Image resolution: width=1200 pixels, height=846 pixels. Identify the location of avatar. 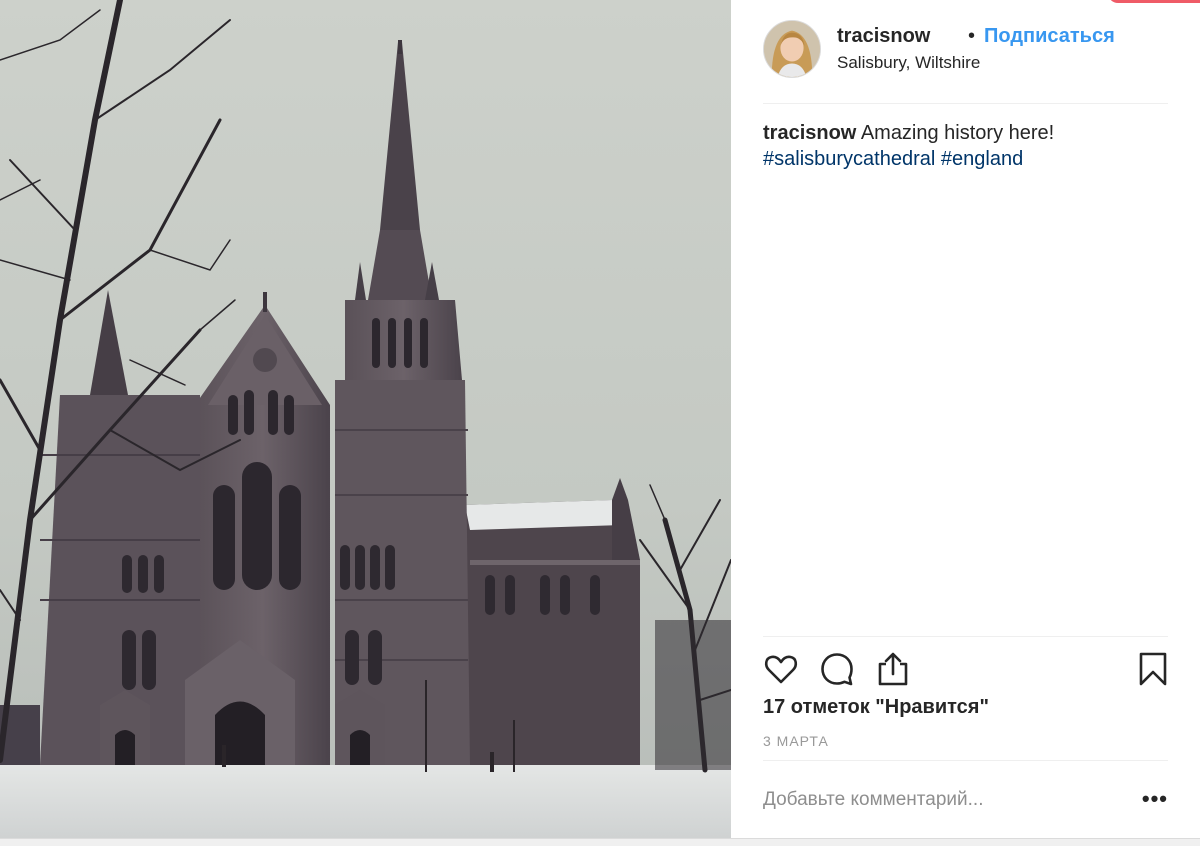
(792, 49).